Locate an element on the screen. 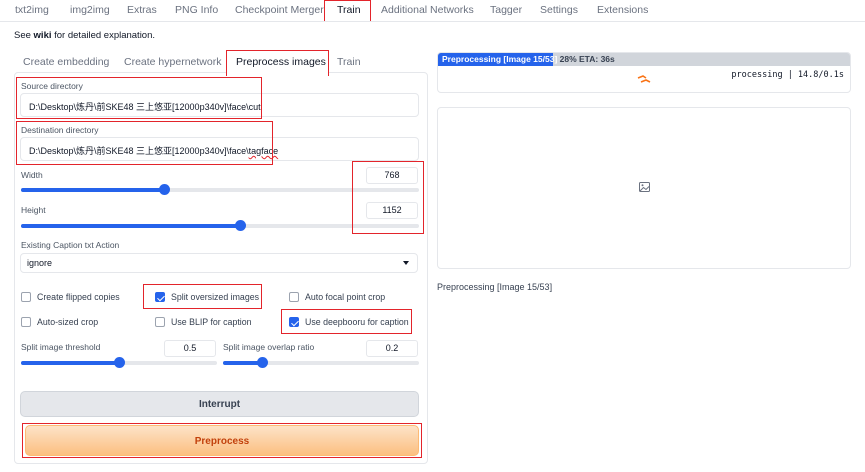  tab-train: Train is located at coordinates (349, 10).